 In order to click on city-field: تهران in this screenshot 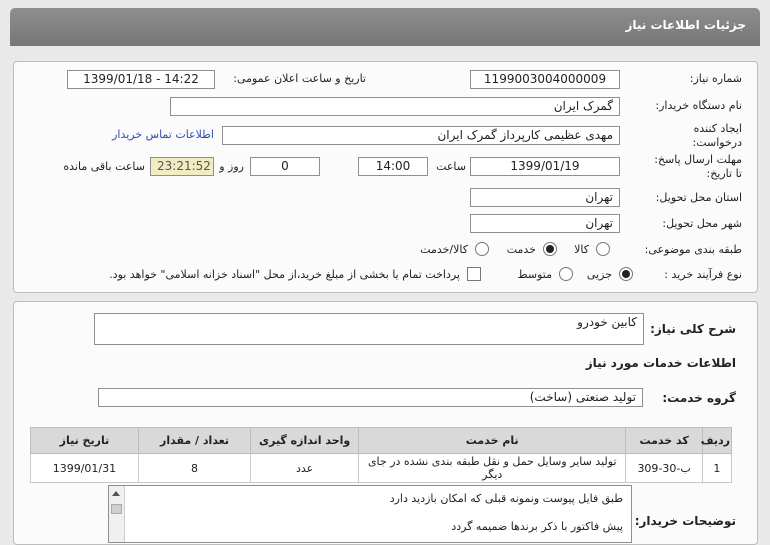, I will do `click(545, 223)`.